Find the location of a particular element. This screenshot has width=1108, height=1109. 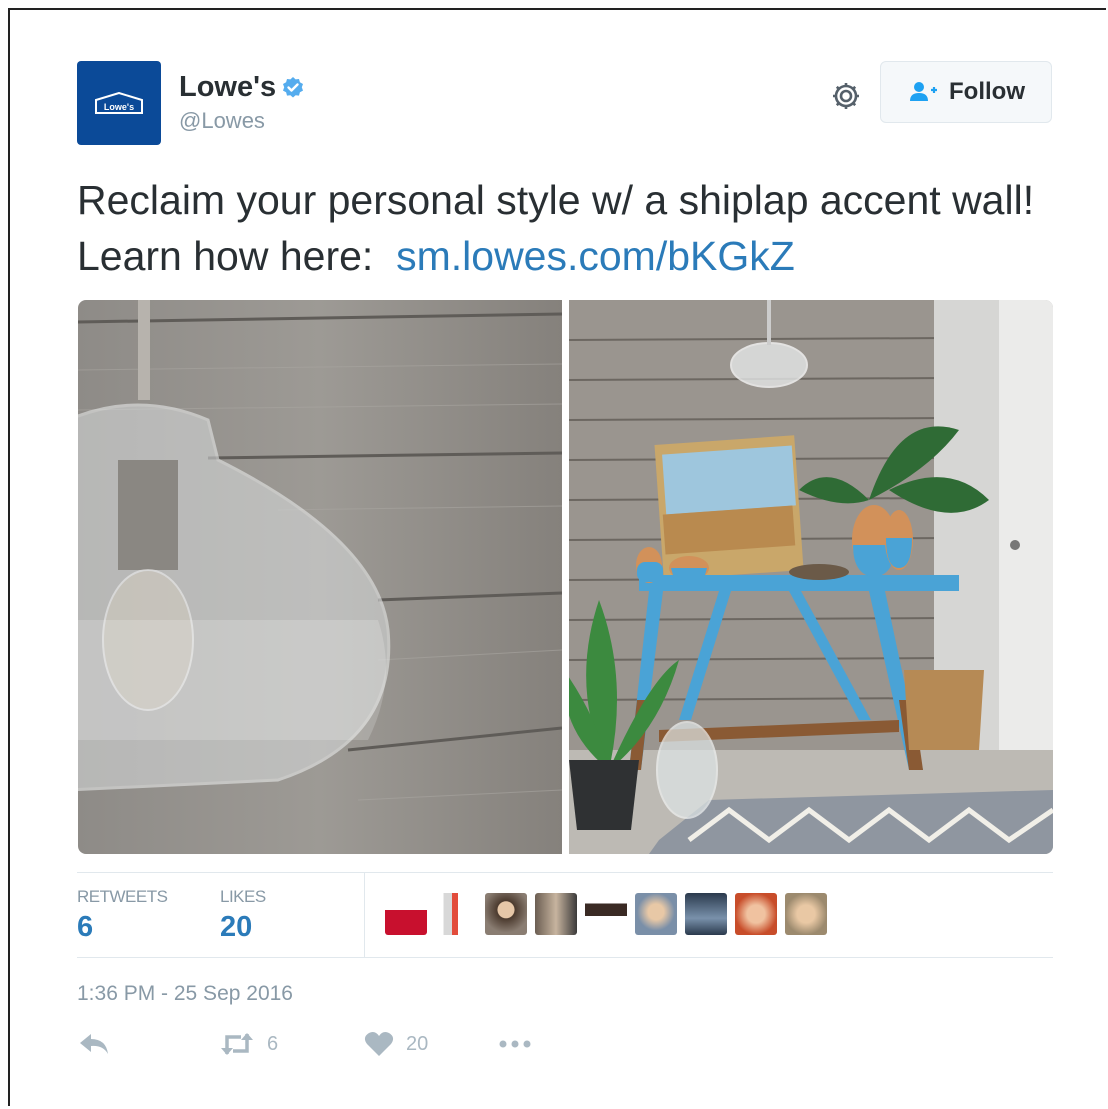

account-names: Lowe's @Lowes is located at coordinates (242, 102).